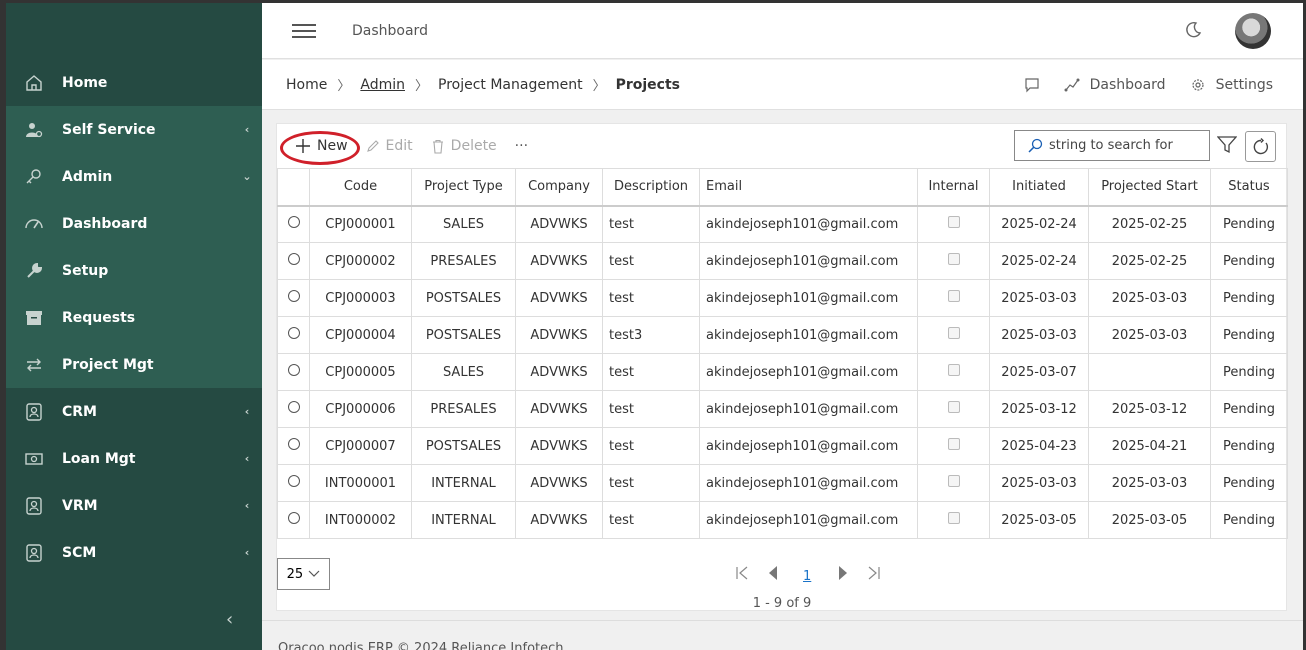 The height and width of the screenshot is (650, 1306). What do you see at coordinates (372, 146) in the screenshot?
I see `pencil-icon` at bounding box center [372, 146].